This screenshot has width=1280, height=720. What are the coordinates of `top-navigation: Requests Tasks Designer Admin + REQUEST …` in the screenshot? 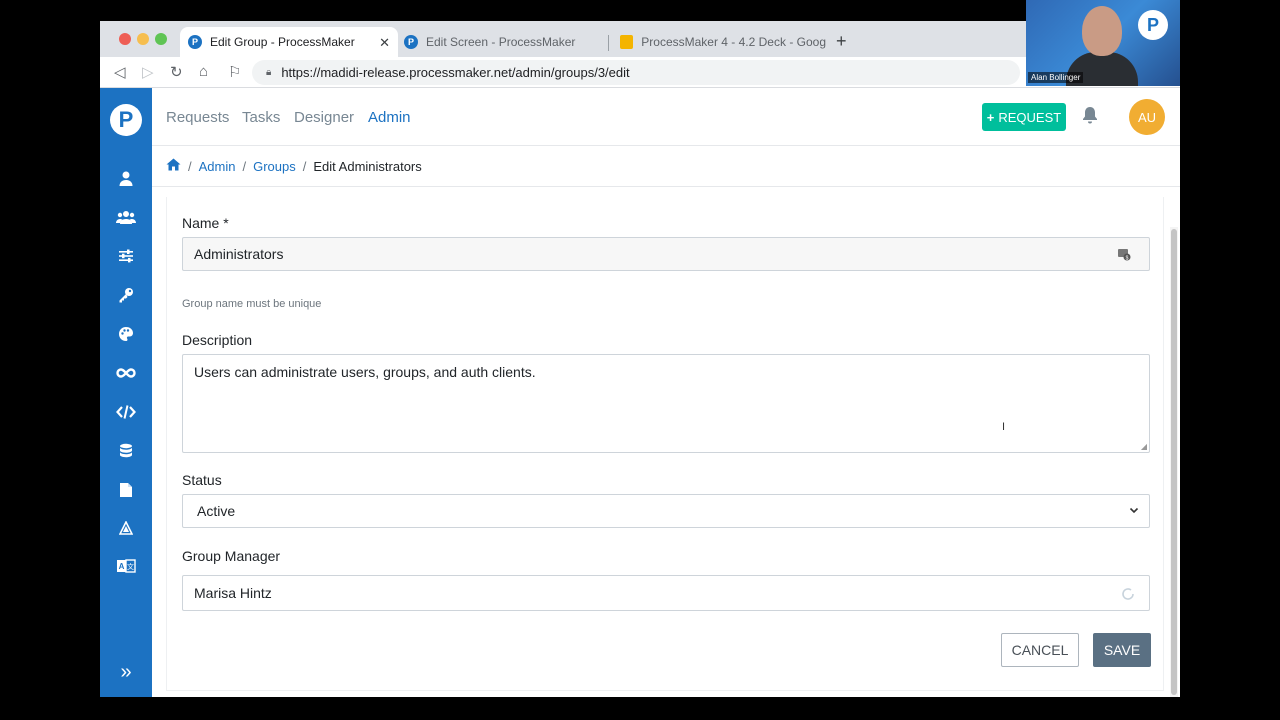 It's located at (666, 117).